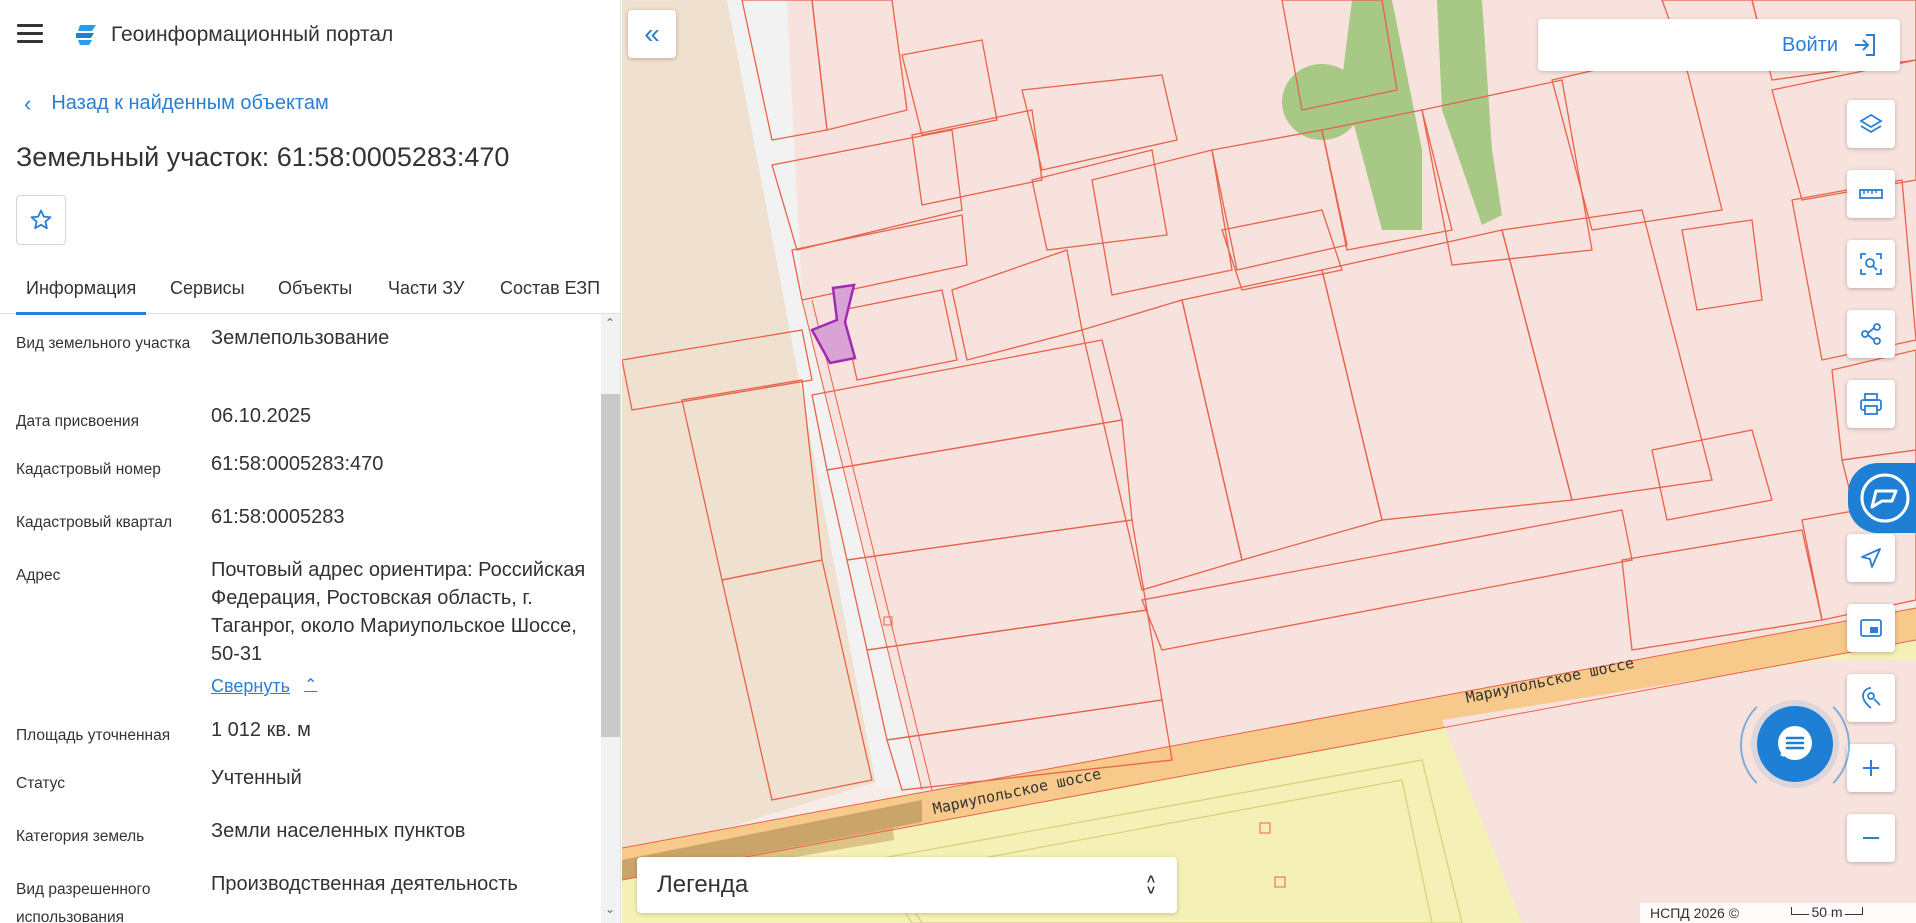 Image resolution: width=1916 pixels, height=923 pixels. What do you see at coordinates (256, 778) in the screenshot?
I see `info-value: Учтенный` at bounding box center [256, 778].